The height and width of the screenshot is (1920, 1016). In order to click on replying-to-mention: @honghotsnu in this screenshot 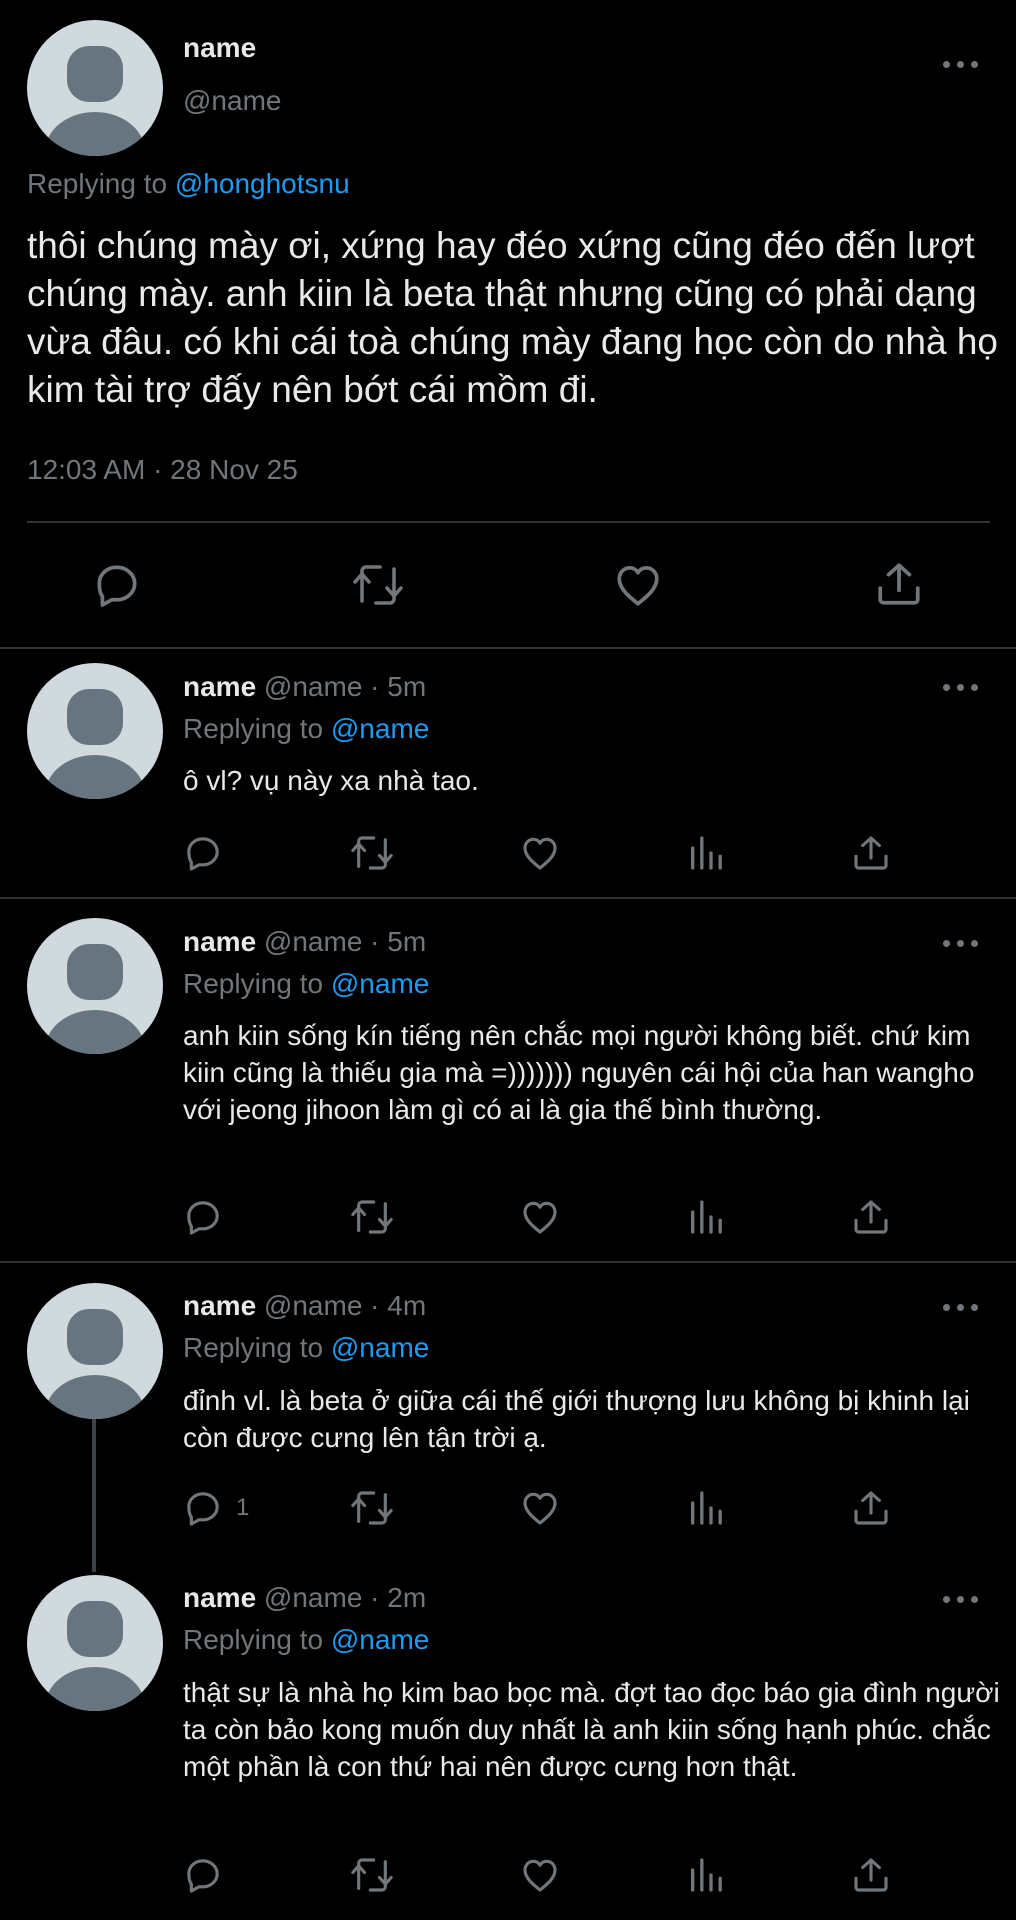, I will do `click(262, 183)`.